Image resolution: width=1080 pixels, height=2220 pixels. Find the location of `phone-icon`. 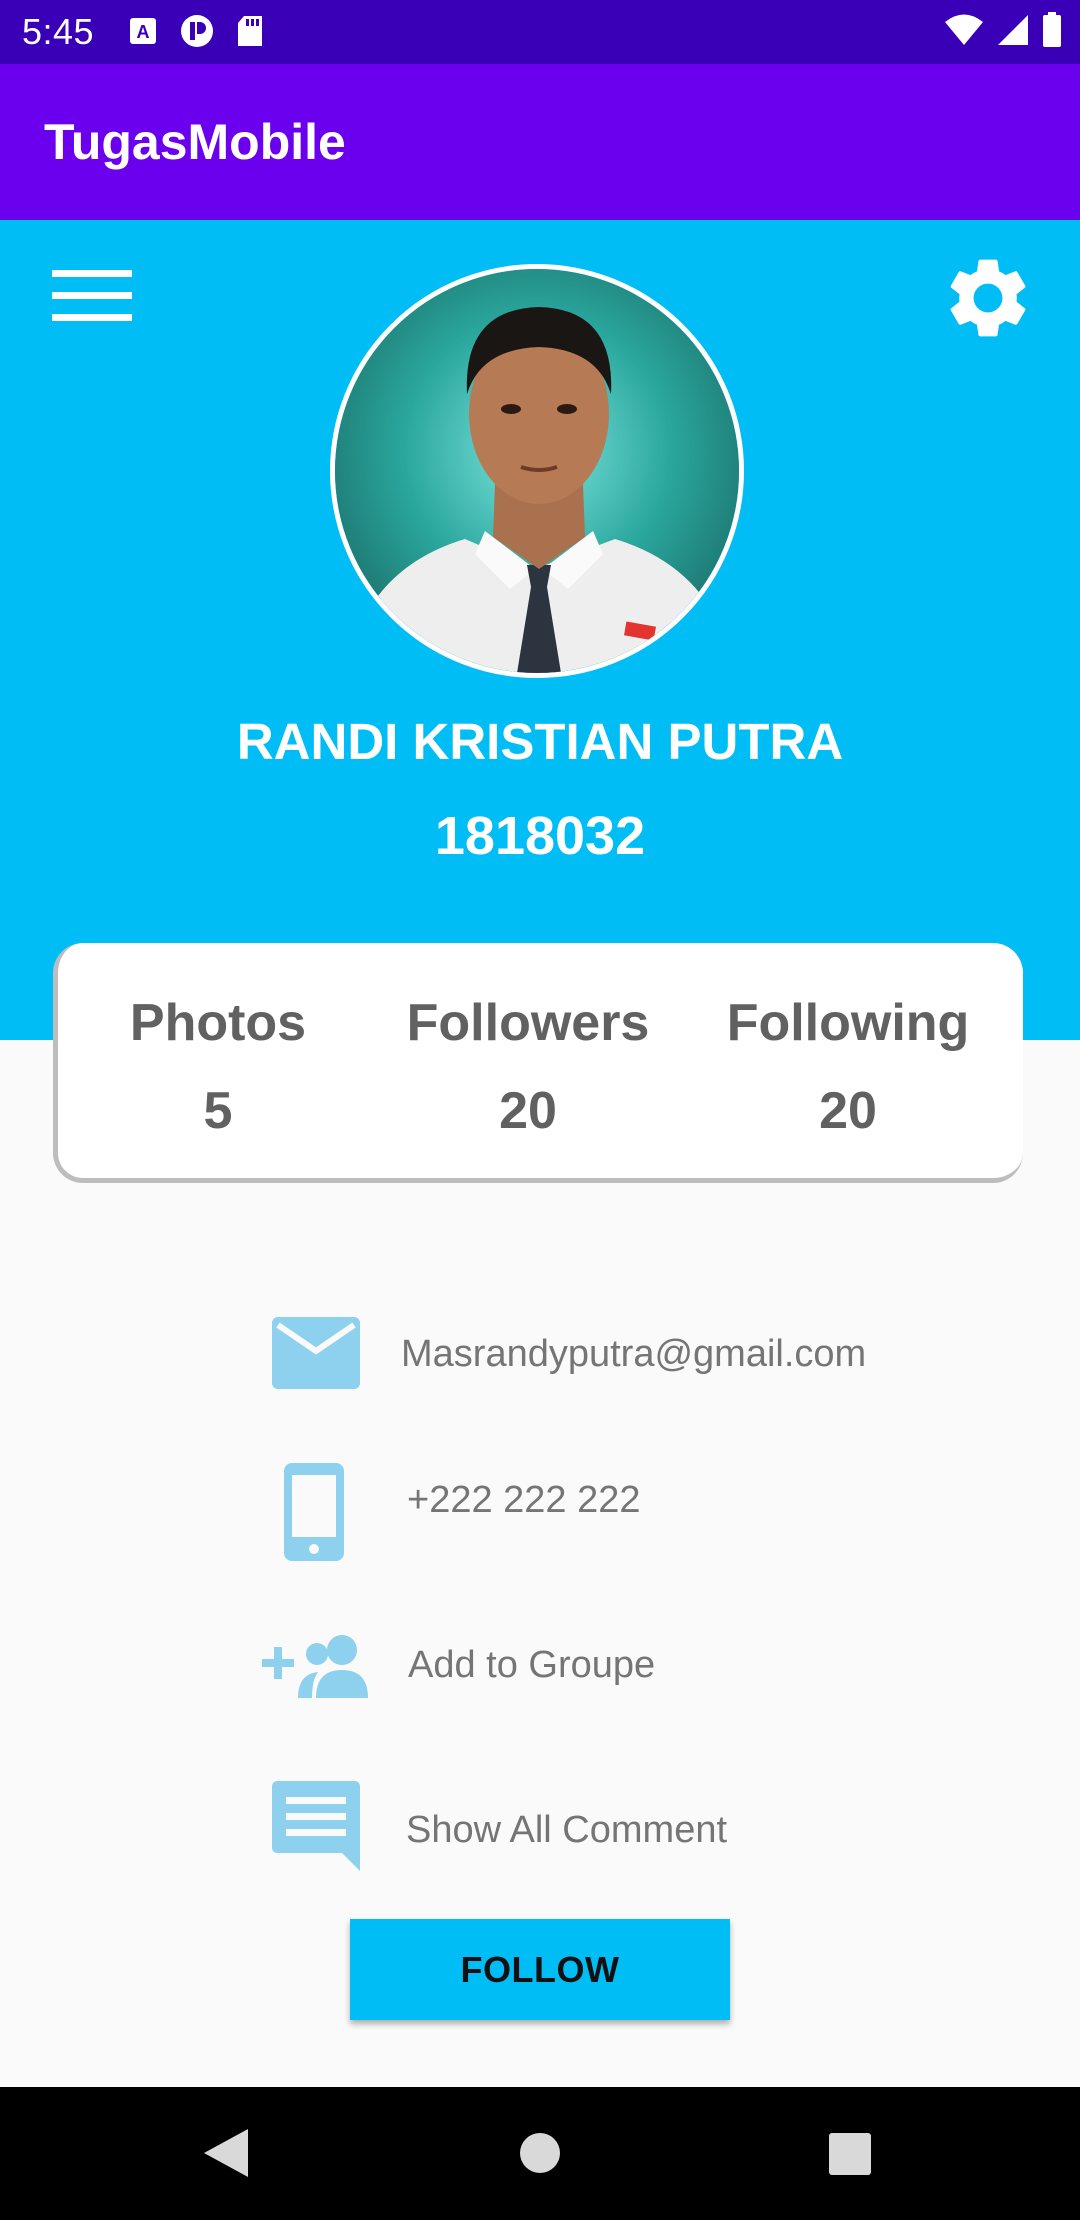

phone-icon is located at coordinates (314, 1512).